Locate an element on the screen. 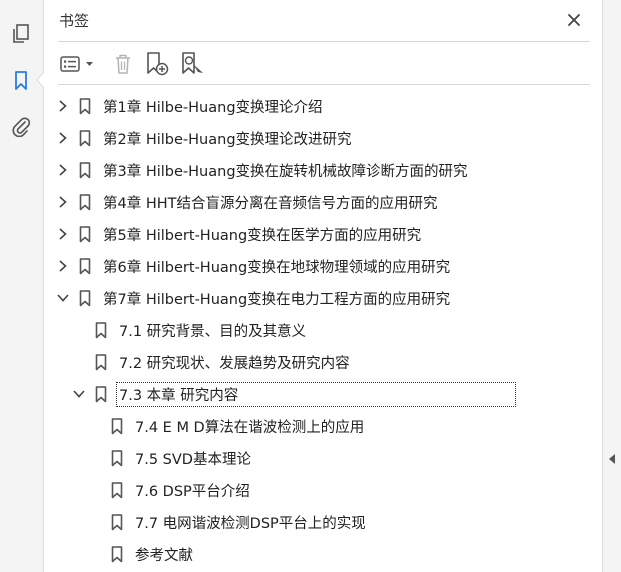 This screenshot has width=621, height=572. options-menu-icon is located at coordinates (79, 64).